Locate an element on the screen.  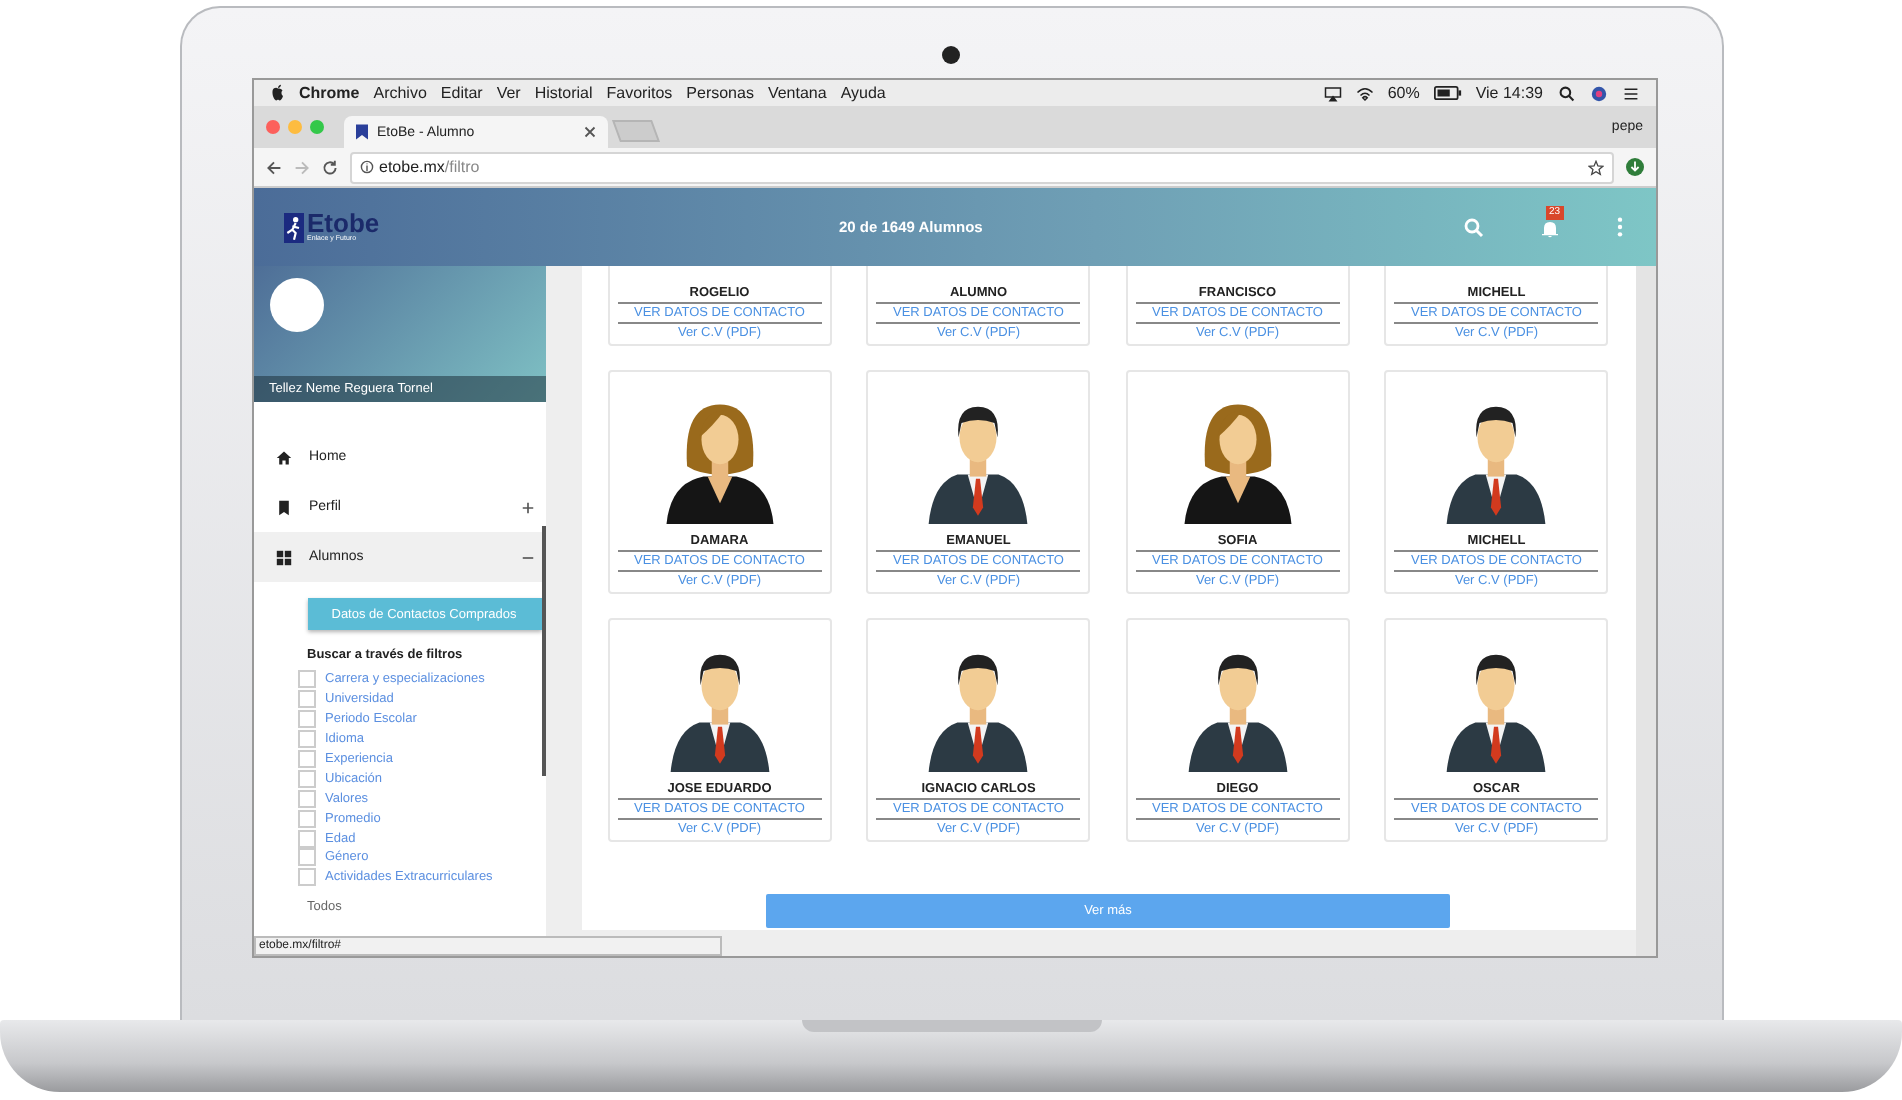
window-controls-icon is located at coordinates (294, 127).